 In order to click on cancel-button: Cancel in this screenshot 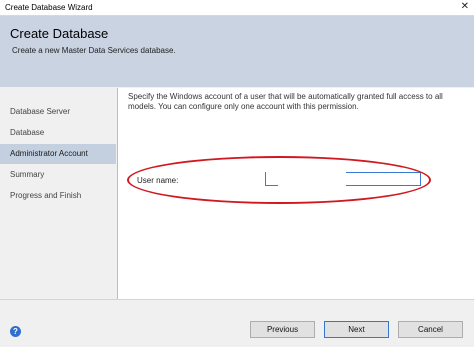, I will do `click(430, 329)`.